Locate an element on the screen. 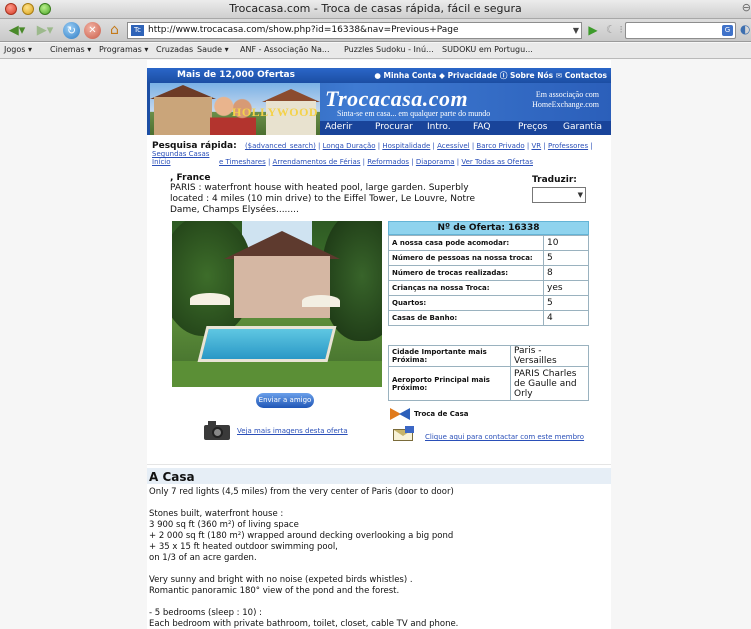  nav-faq: FAQ is located at coordinates (481, 127).